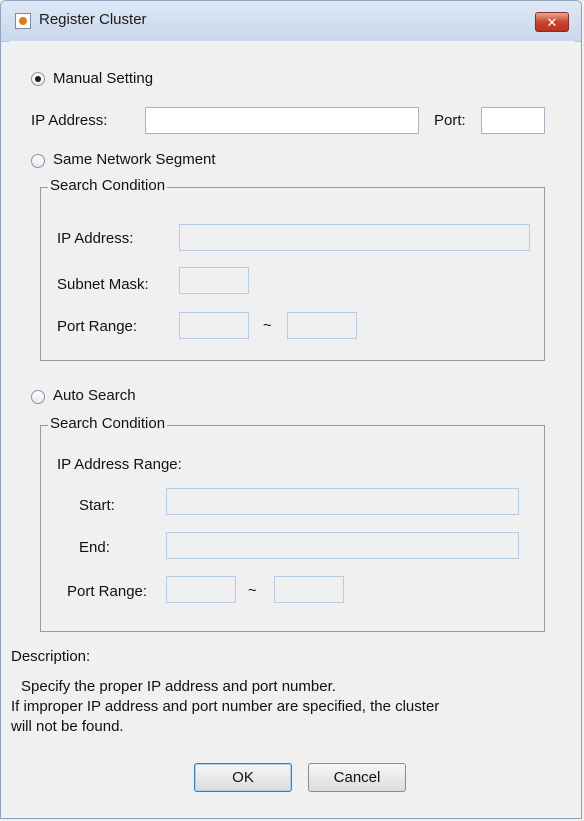  I want to click on manual-port-label: Port:, so click(450, 120).